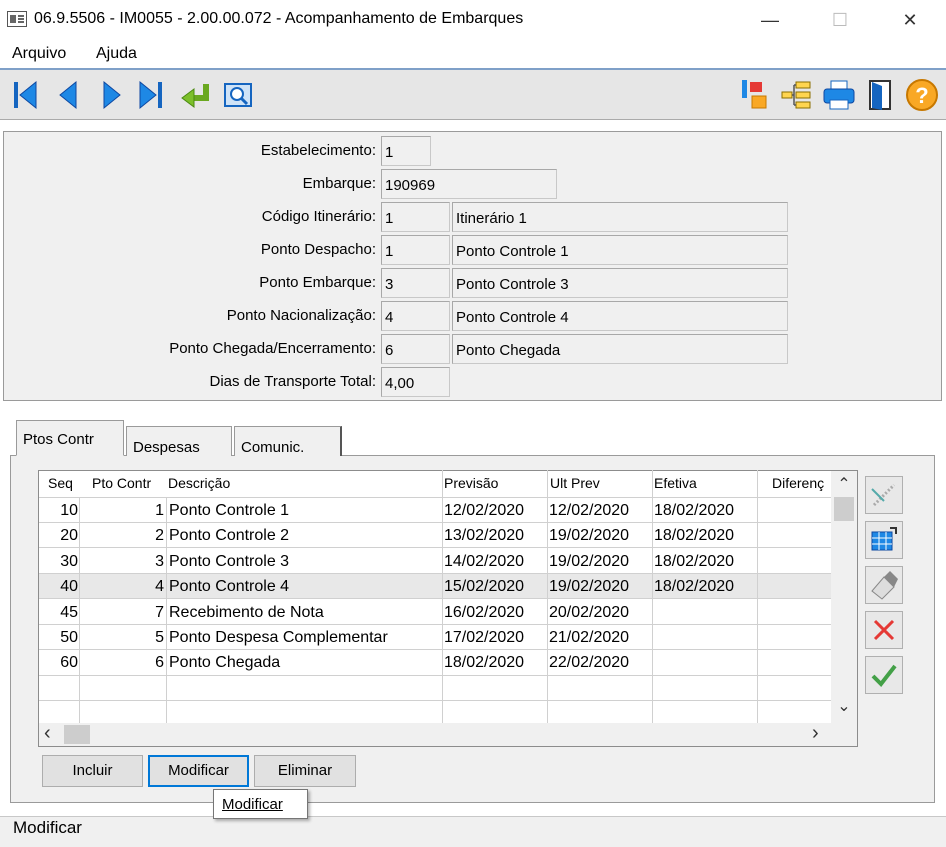  What do you see at coordinates (884, 630) in the screenshot?
I see `cancel-icon` at bounding box center [884, 630].